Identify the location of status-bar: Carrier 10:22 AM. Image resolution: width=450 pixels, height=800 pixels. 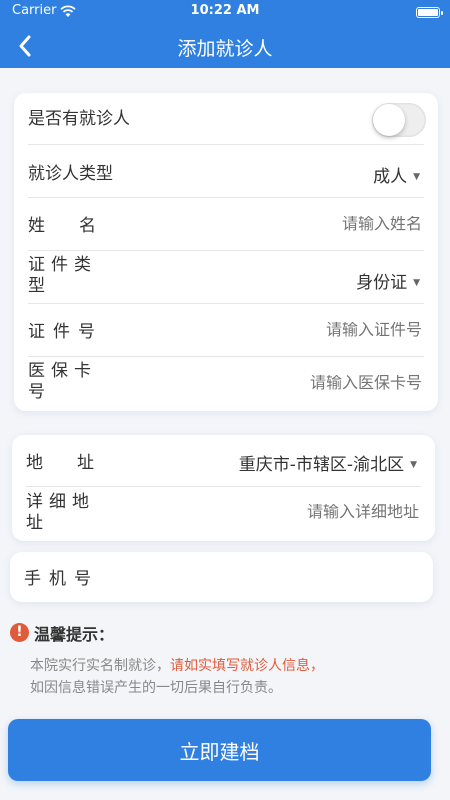
(225, 12).